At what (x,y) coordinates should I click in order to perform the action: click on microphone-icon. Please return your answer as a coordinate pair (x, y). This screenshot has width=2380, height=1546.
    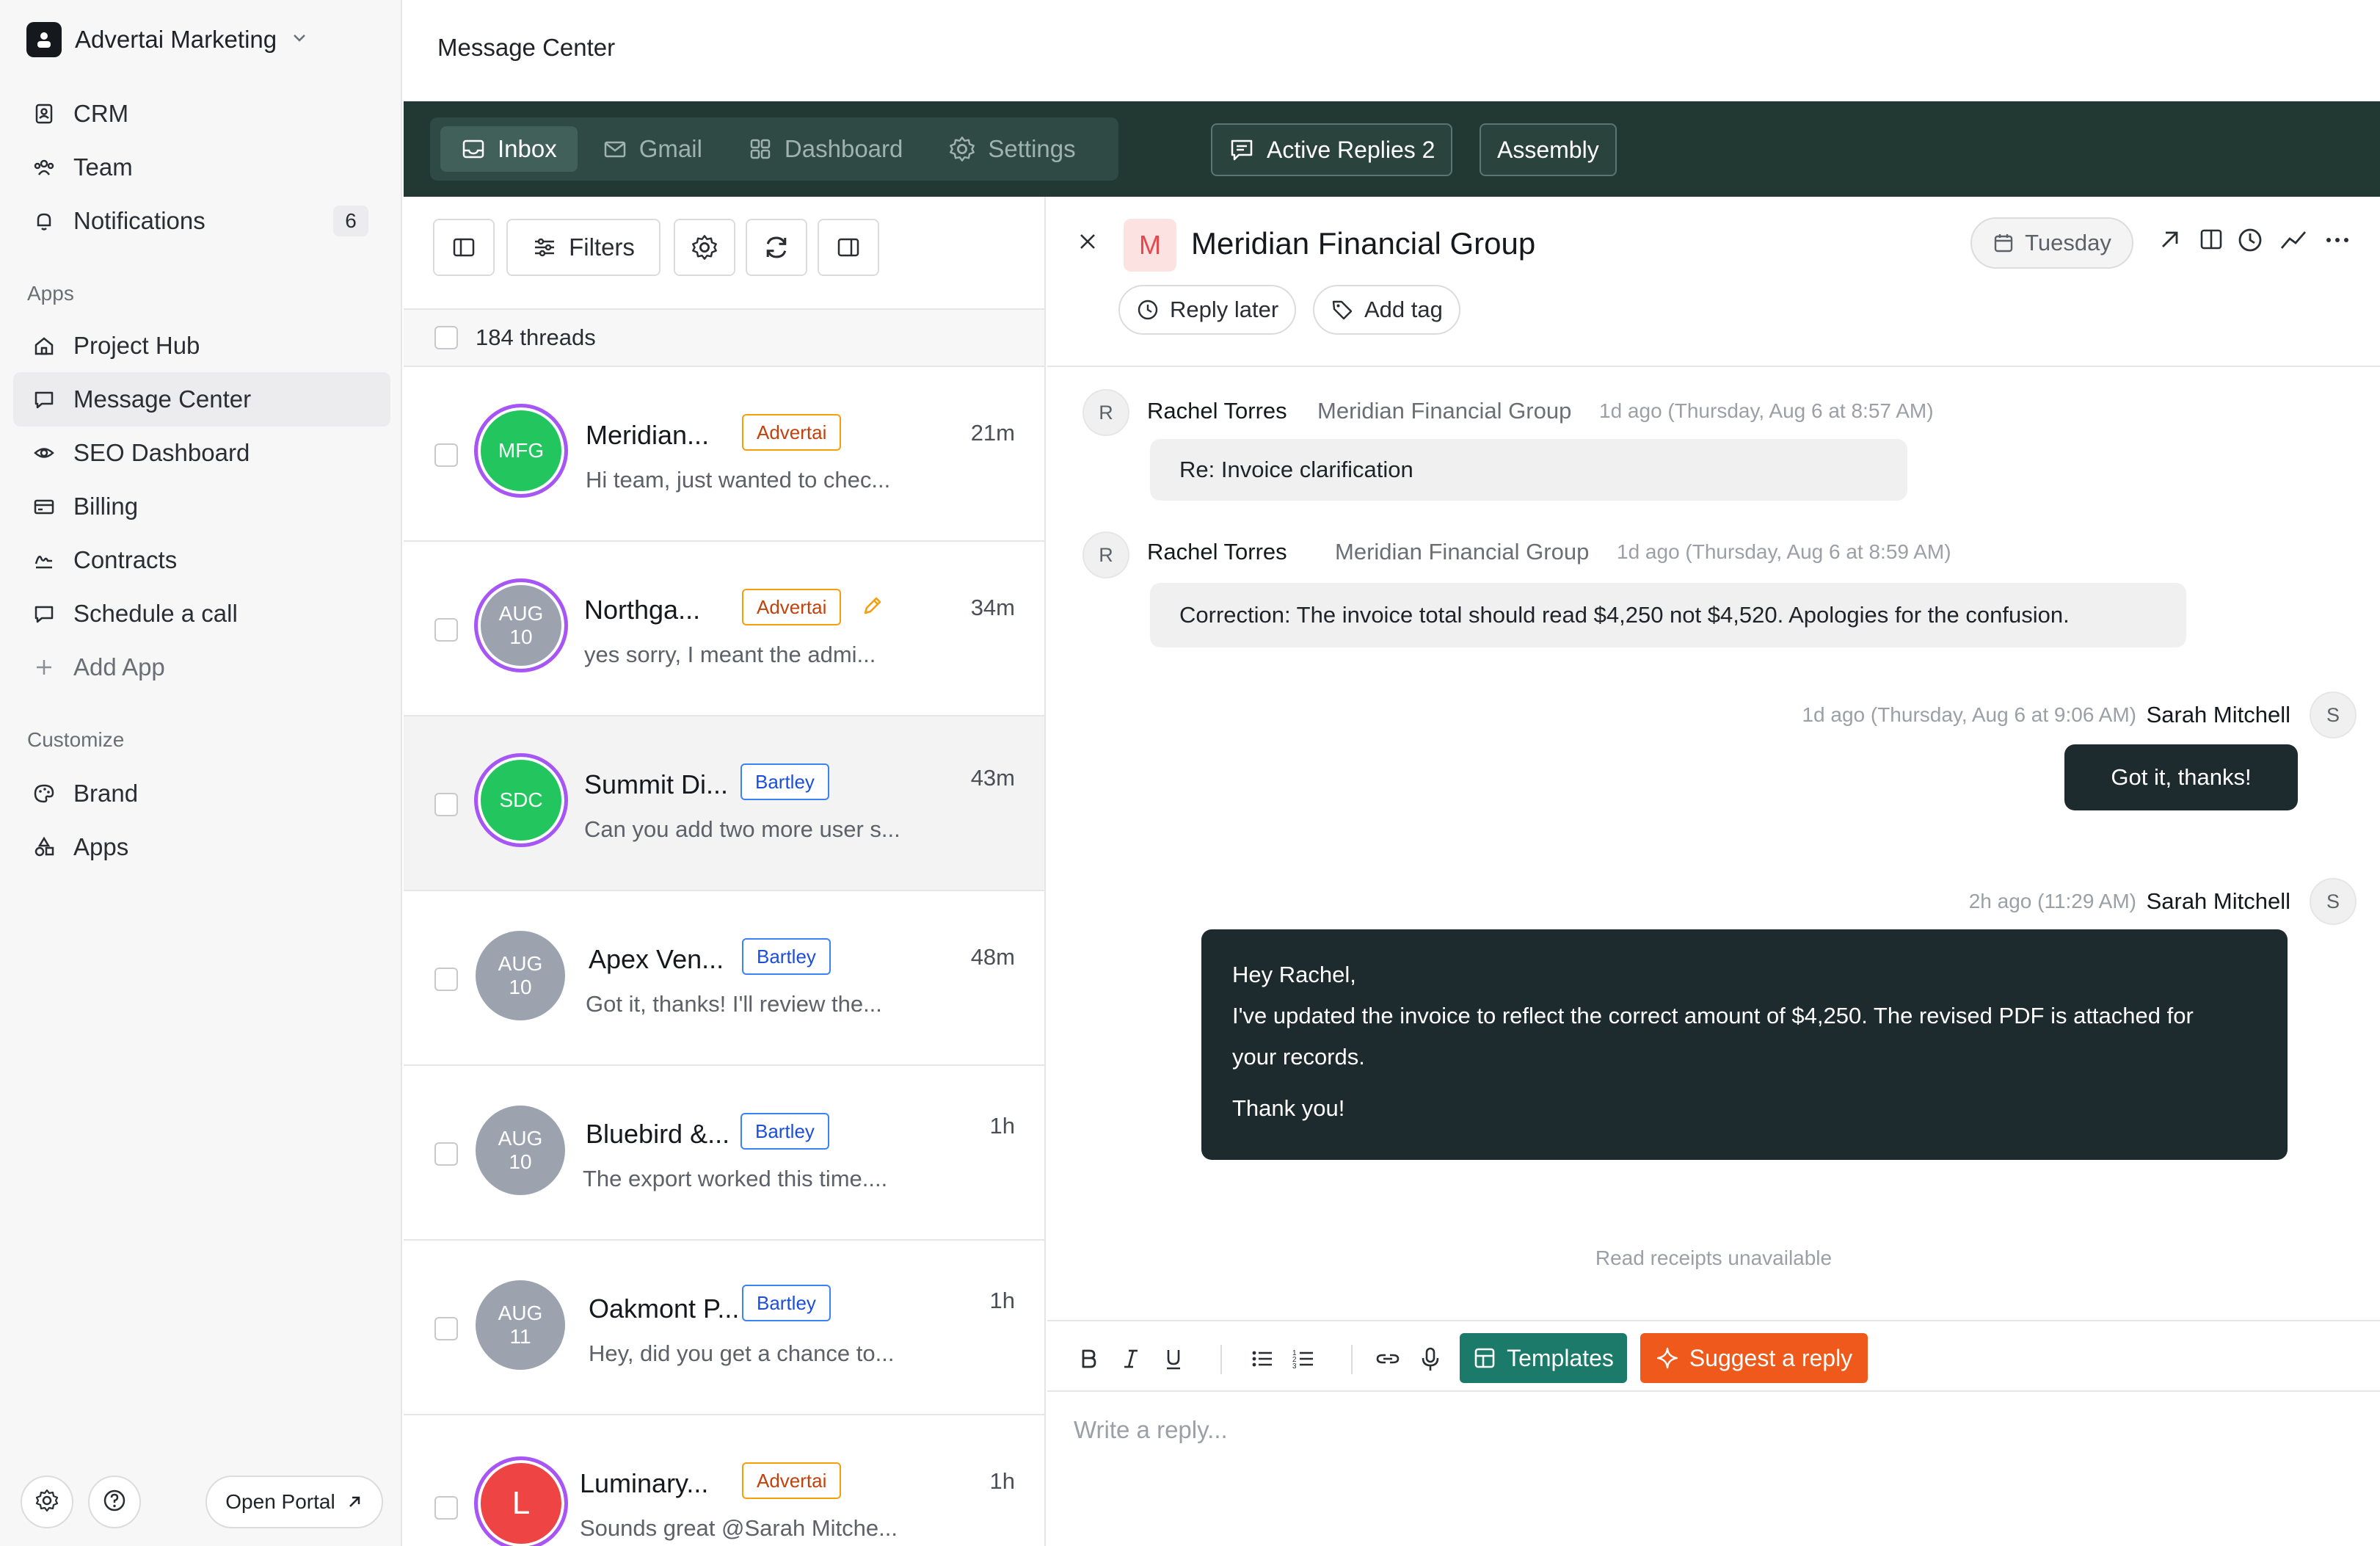
    Looking at the image, I should click on (1430, 1361).